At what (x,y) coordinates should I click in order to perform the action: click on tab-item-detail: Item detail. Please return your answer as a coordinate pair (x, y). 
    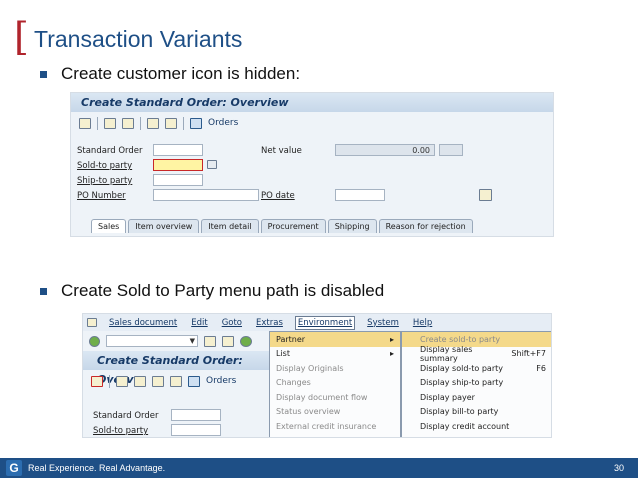
    Looking at the image, I should click on (230, 226).